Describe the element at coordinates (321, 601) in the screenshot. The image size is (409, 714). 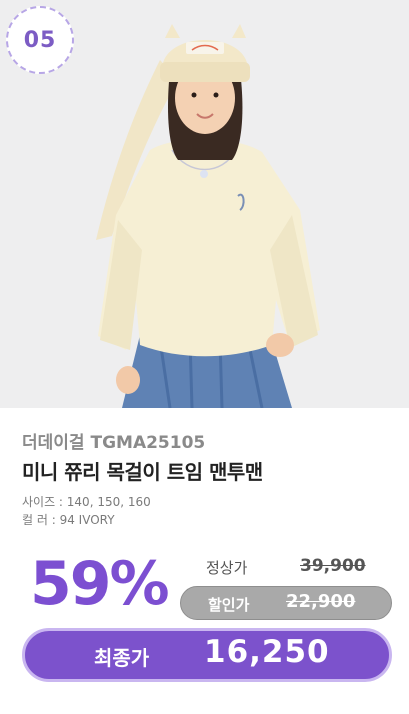
I see `sale-price: 22,900` at that location.